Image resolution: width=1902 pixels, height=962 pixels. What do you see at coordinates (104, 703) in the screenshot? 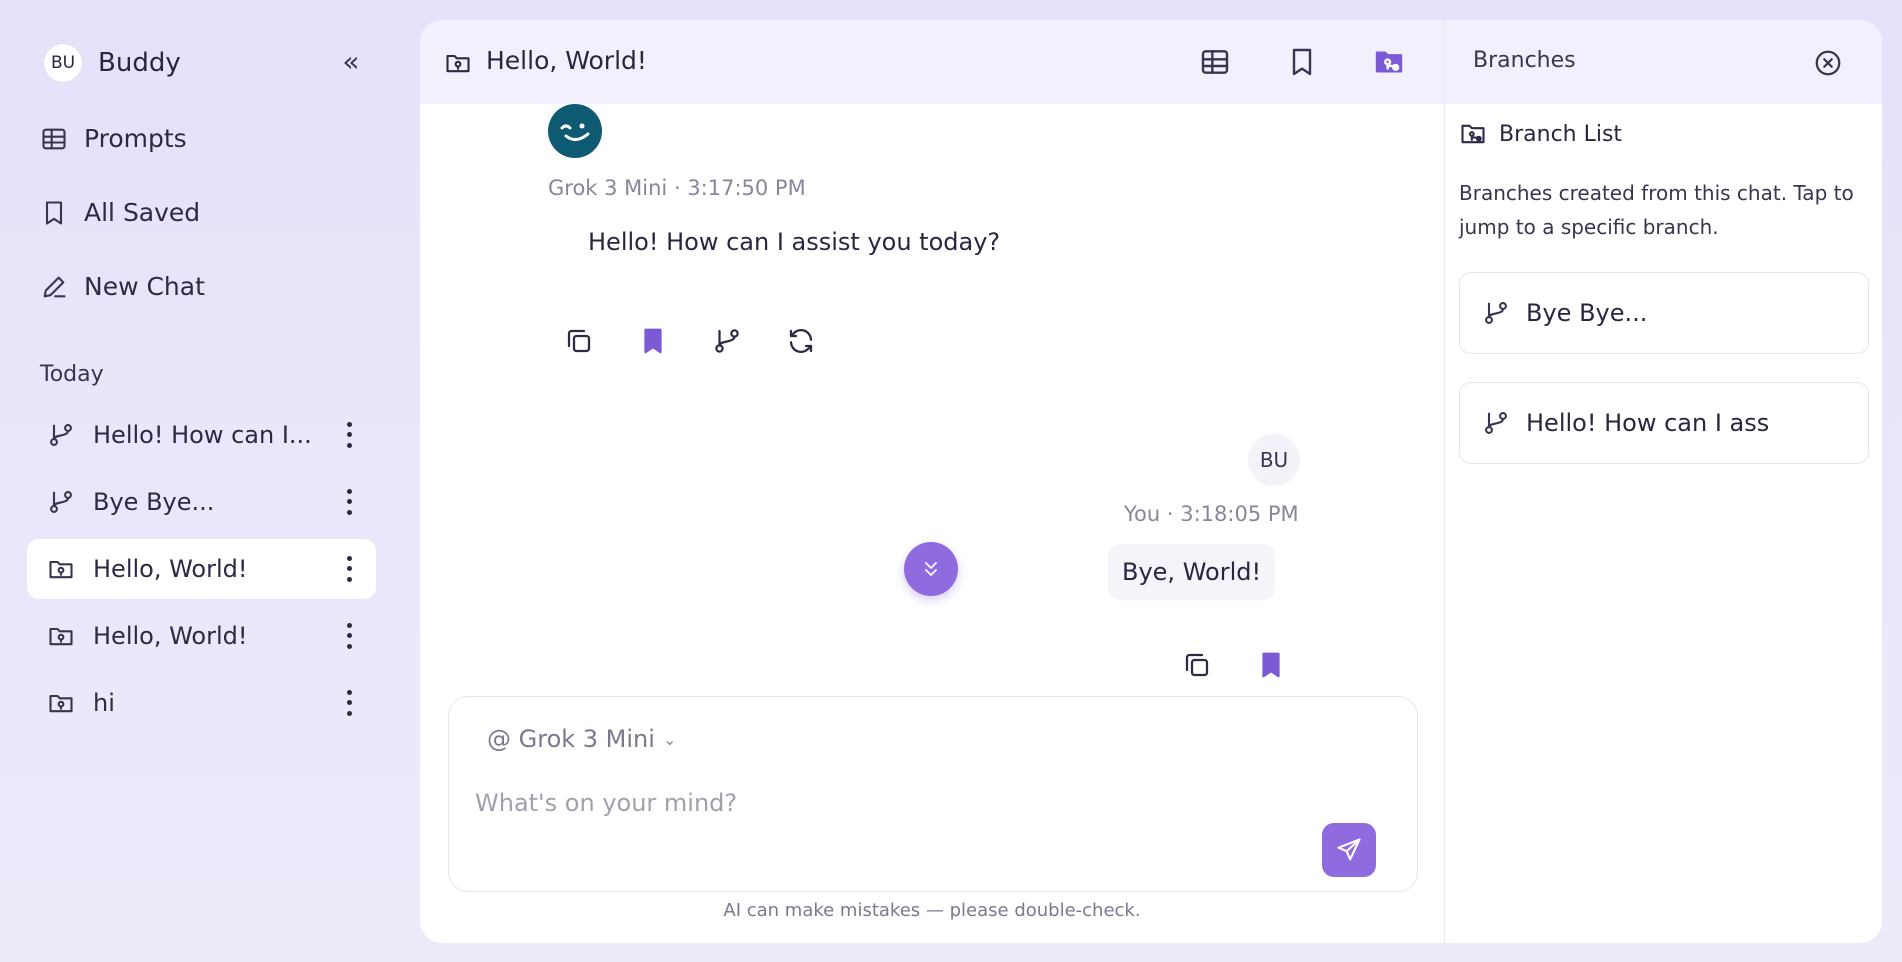
I see `chat-item-label: hi` at bounding box center [104, 703].